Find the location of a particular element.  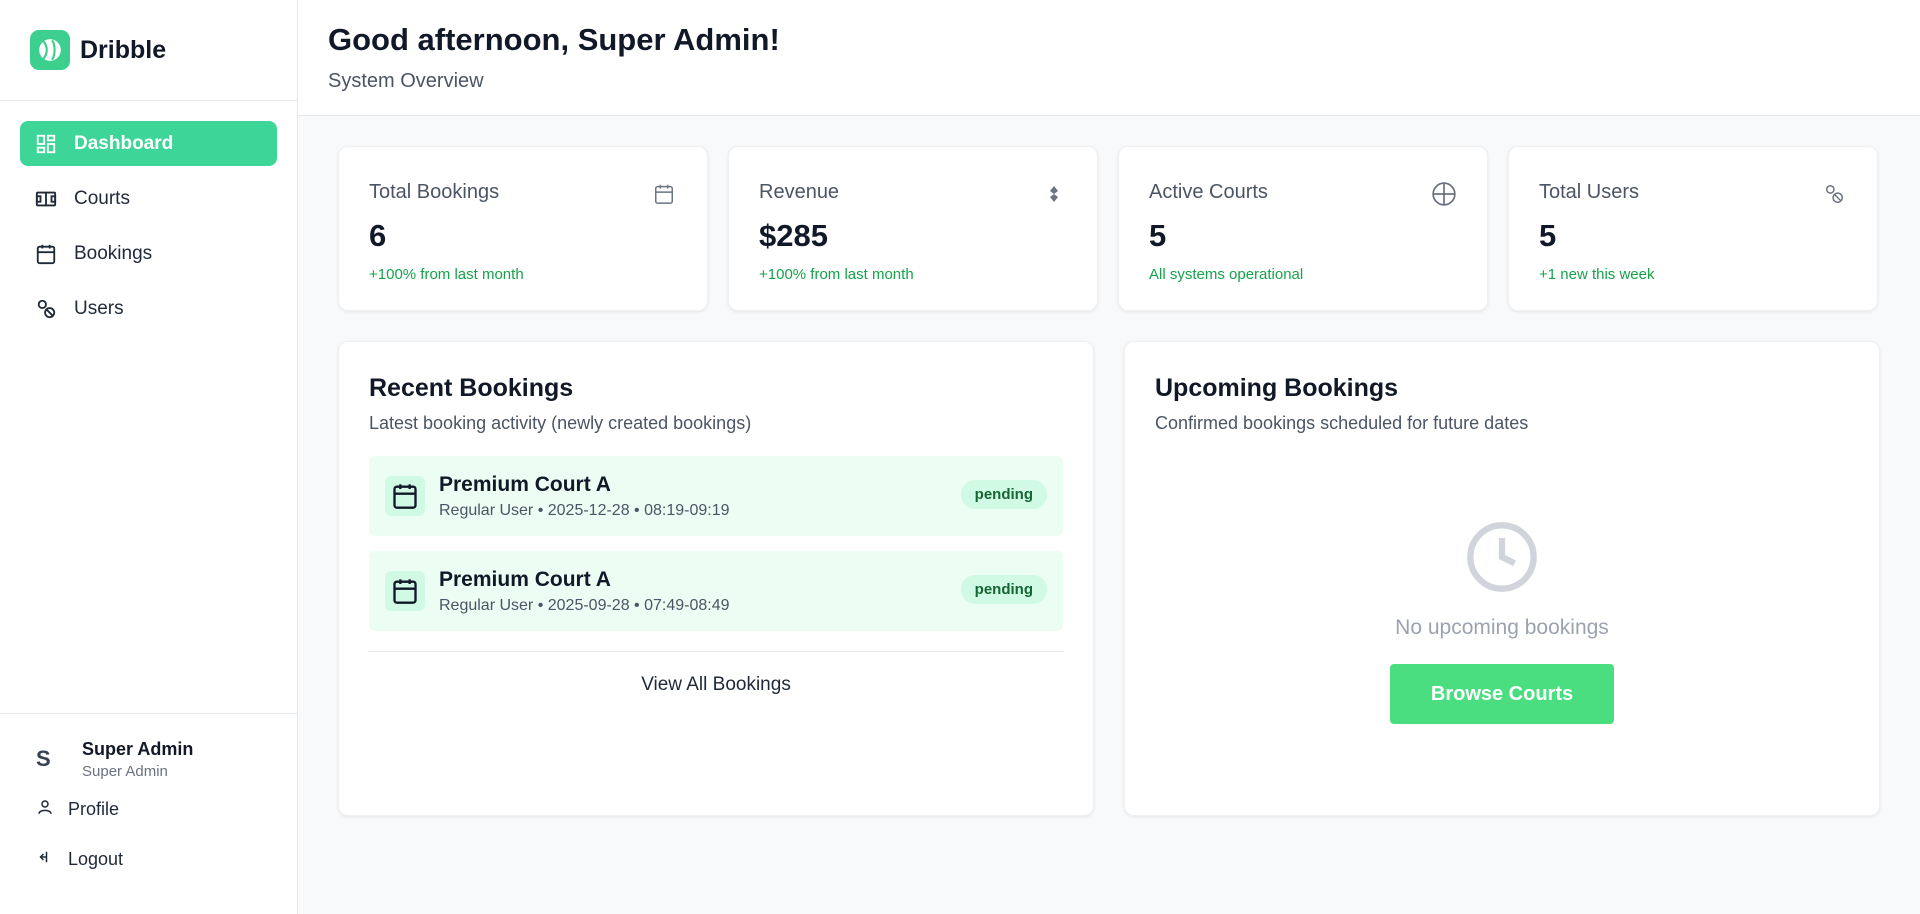

sidebar-footer: S Super Admin Super Admin Profile Logout is located at coordinates (148, 813).